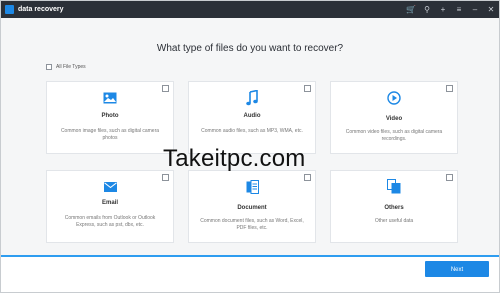  I want to click on plus-icon: +, so click(443, 9).